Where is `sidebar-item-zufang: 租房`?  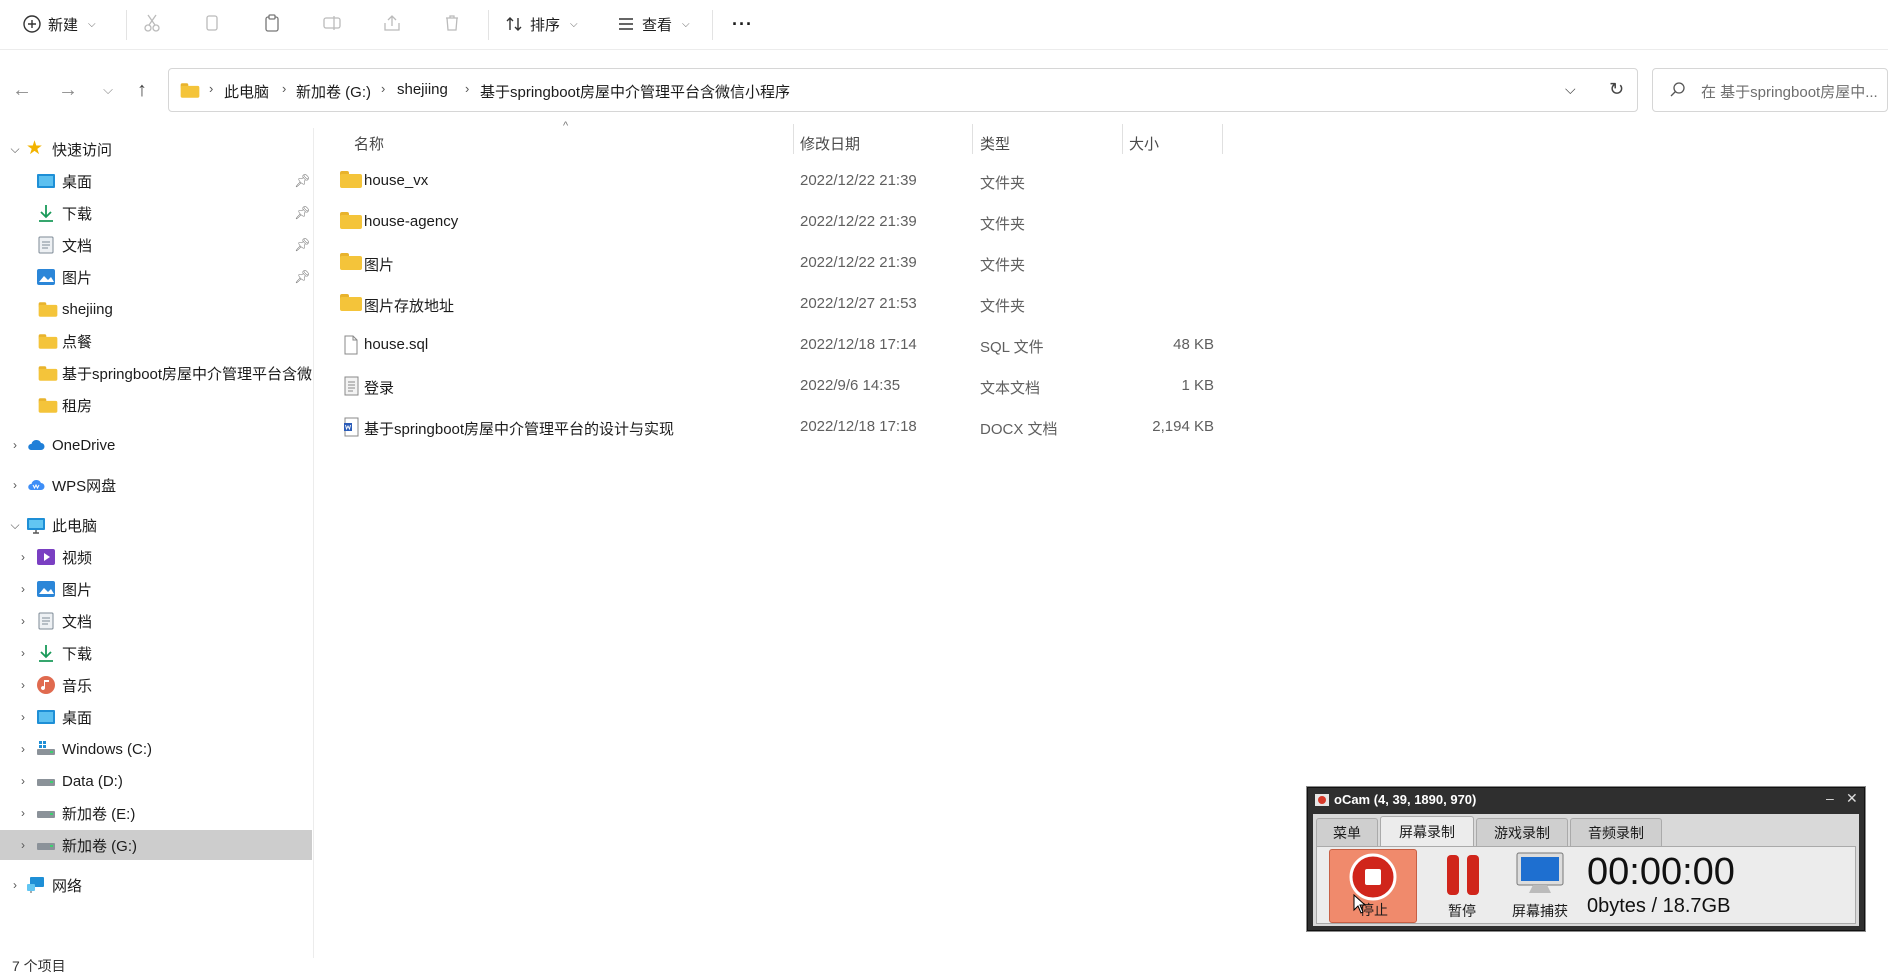 sidebar-item-zufang: 租房 is located at coordinates (156, 405).